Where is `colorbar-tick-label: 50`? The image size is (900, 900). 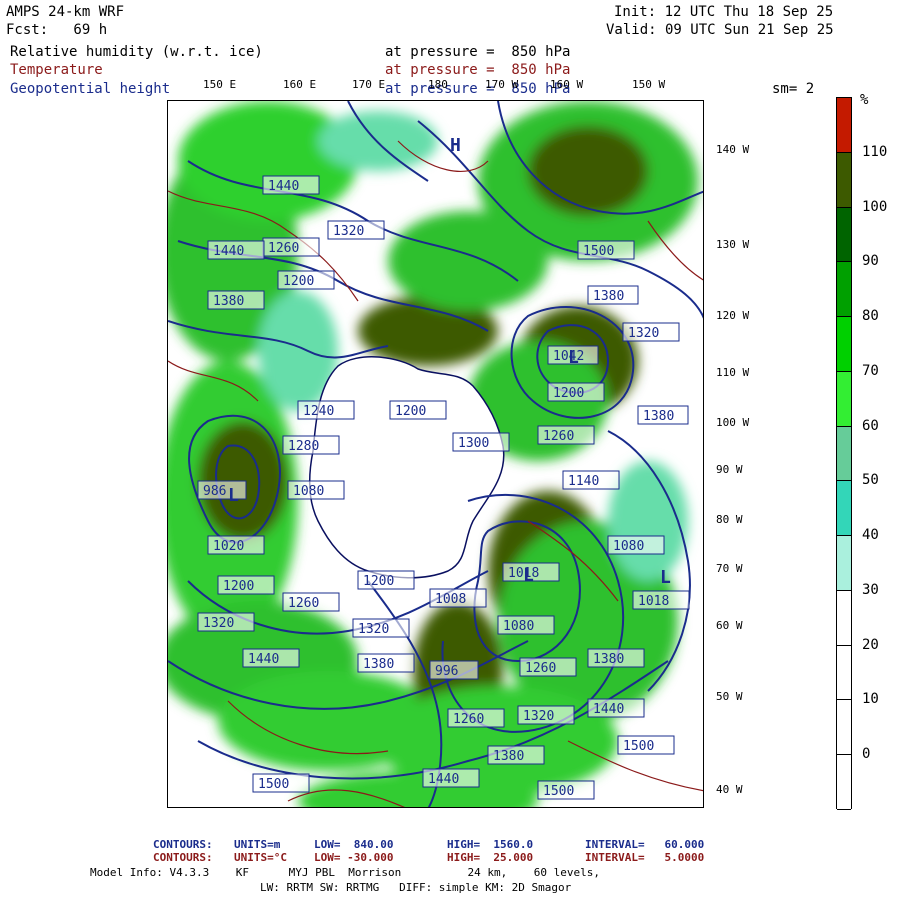
colorbar-tick-label: 50 is located at coordinates (870, 480).